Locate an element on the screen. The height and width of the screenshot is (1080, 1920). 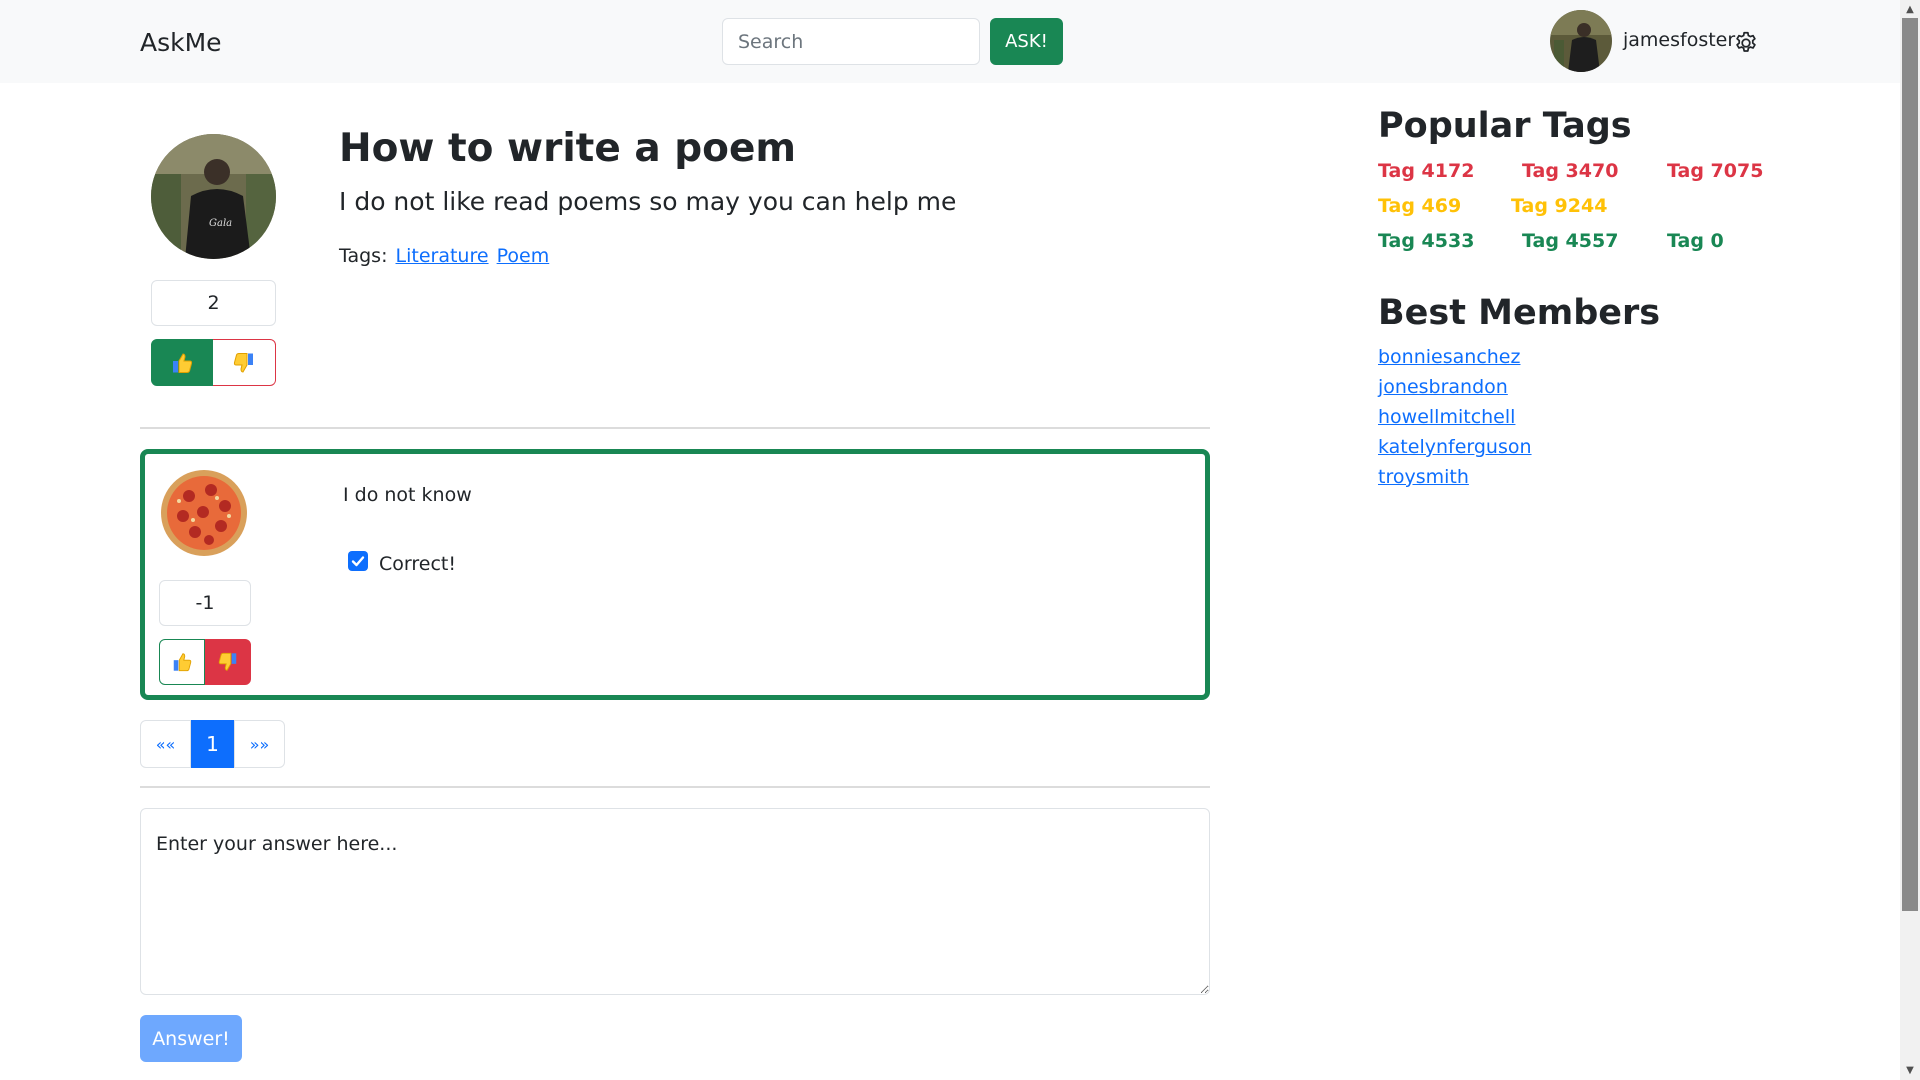
question-rating-value: 2 is located at coordinates (213, 303).